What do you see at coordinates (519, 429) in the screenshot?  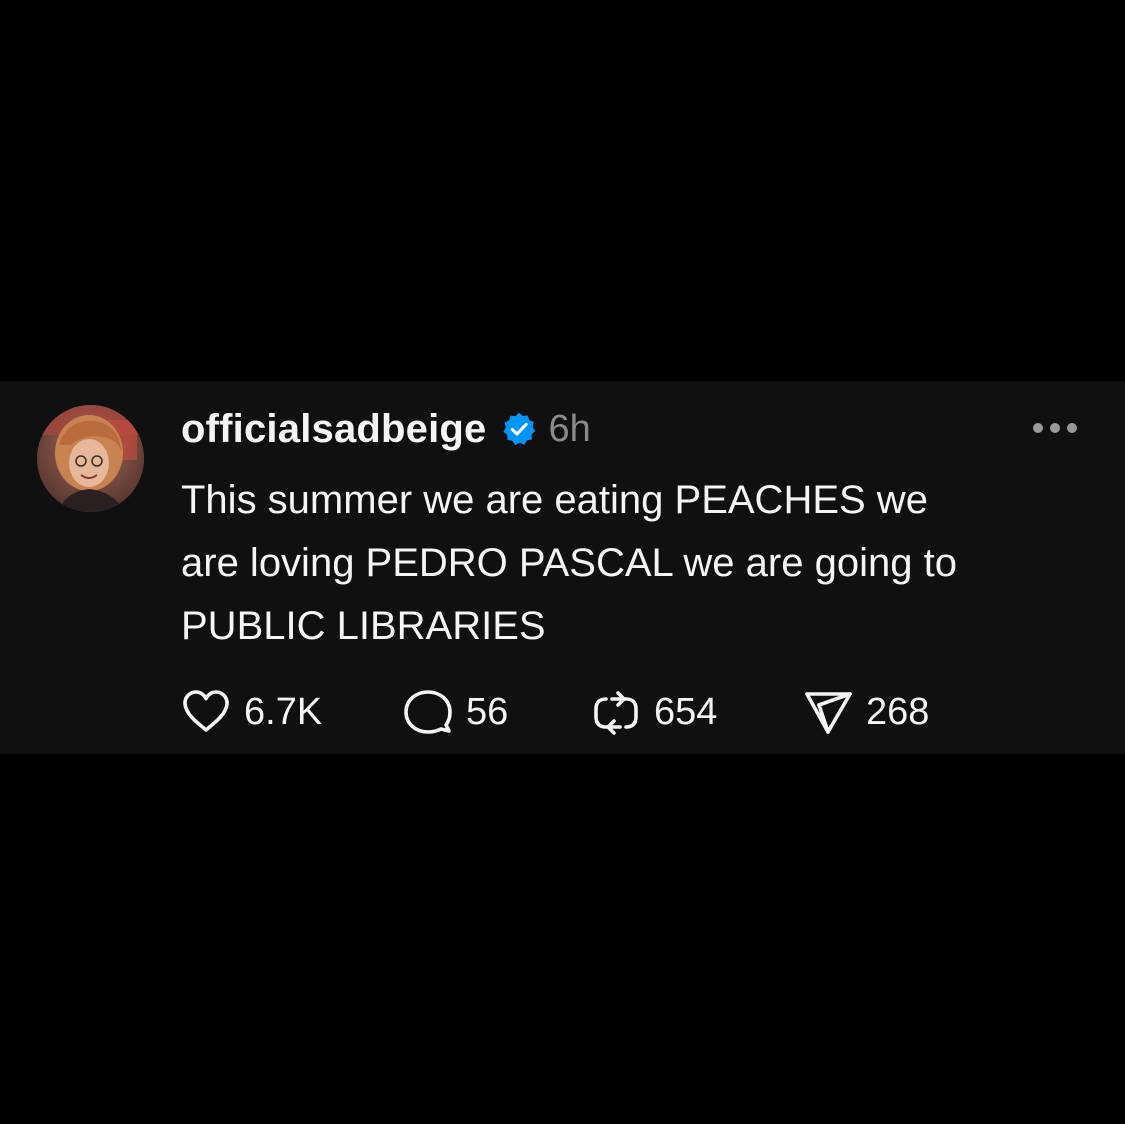 I see `verified-badge-icon` at bounding box center [519, 429].